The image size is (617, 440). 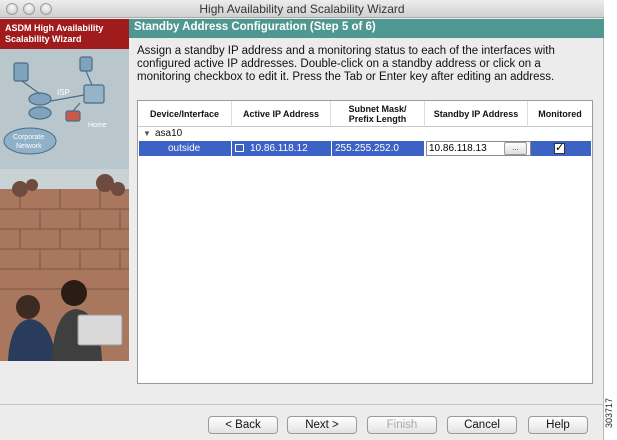 I want to click on back-button: < Back, so click(x=243, y=425).